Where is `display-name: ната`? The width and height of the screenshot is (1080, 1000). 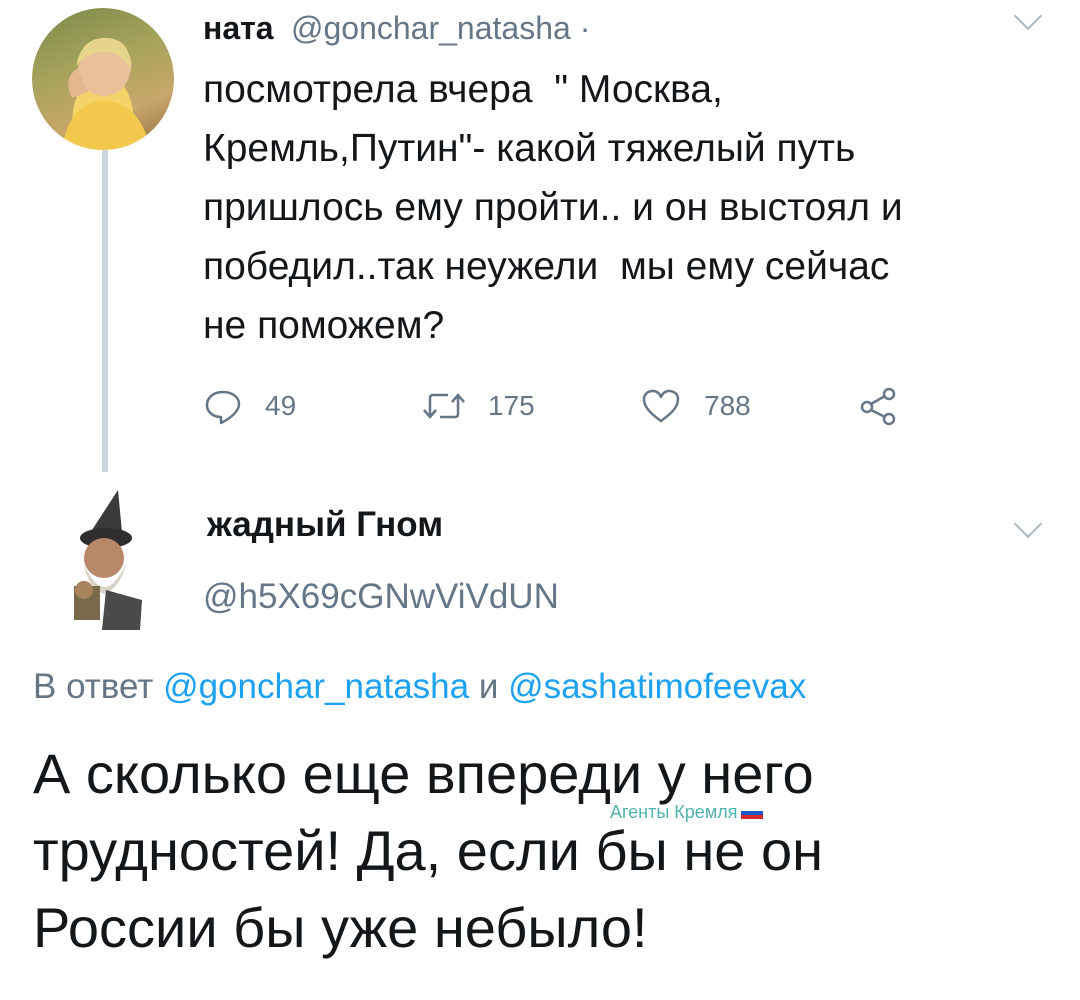 display-name: ната is located at coordinates (238, 28).